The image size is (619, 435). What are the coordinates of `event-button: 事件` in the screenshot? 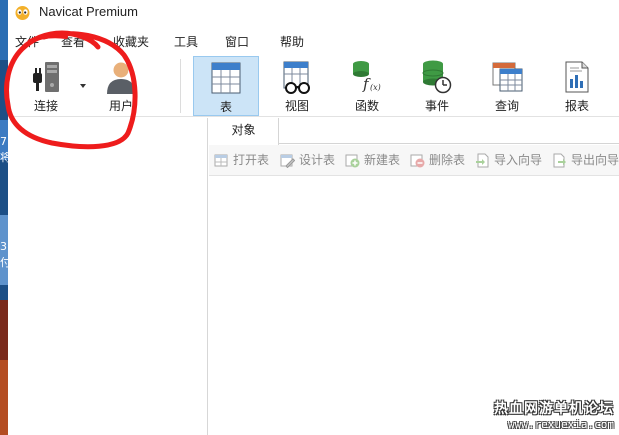 It's located at (437, 86).